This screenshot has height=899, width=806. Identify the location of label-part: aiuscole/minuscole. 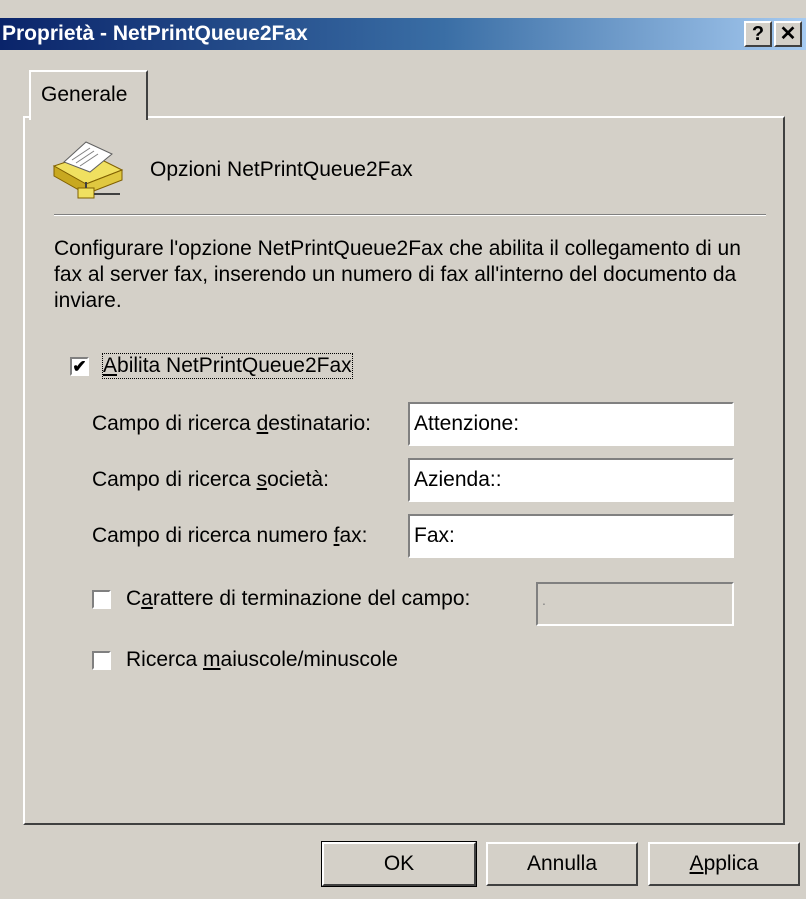
(309, 659).